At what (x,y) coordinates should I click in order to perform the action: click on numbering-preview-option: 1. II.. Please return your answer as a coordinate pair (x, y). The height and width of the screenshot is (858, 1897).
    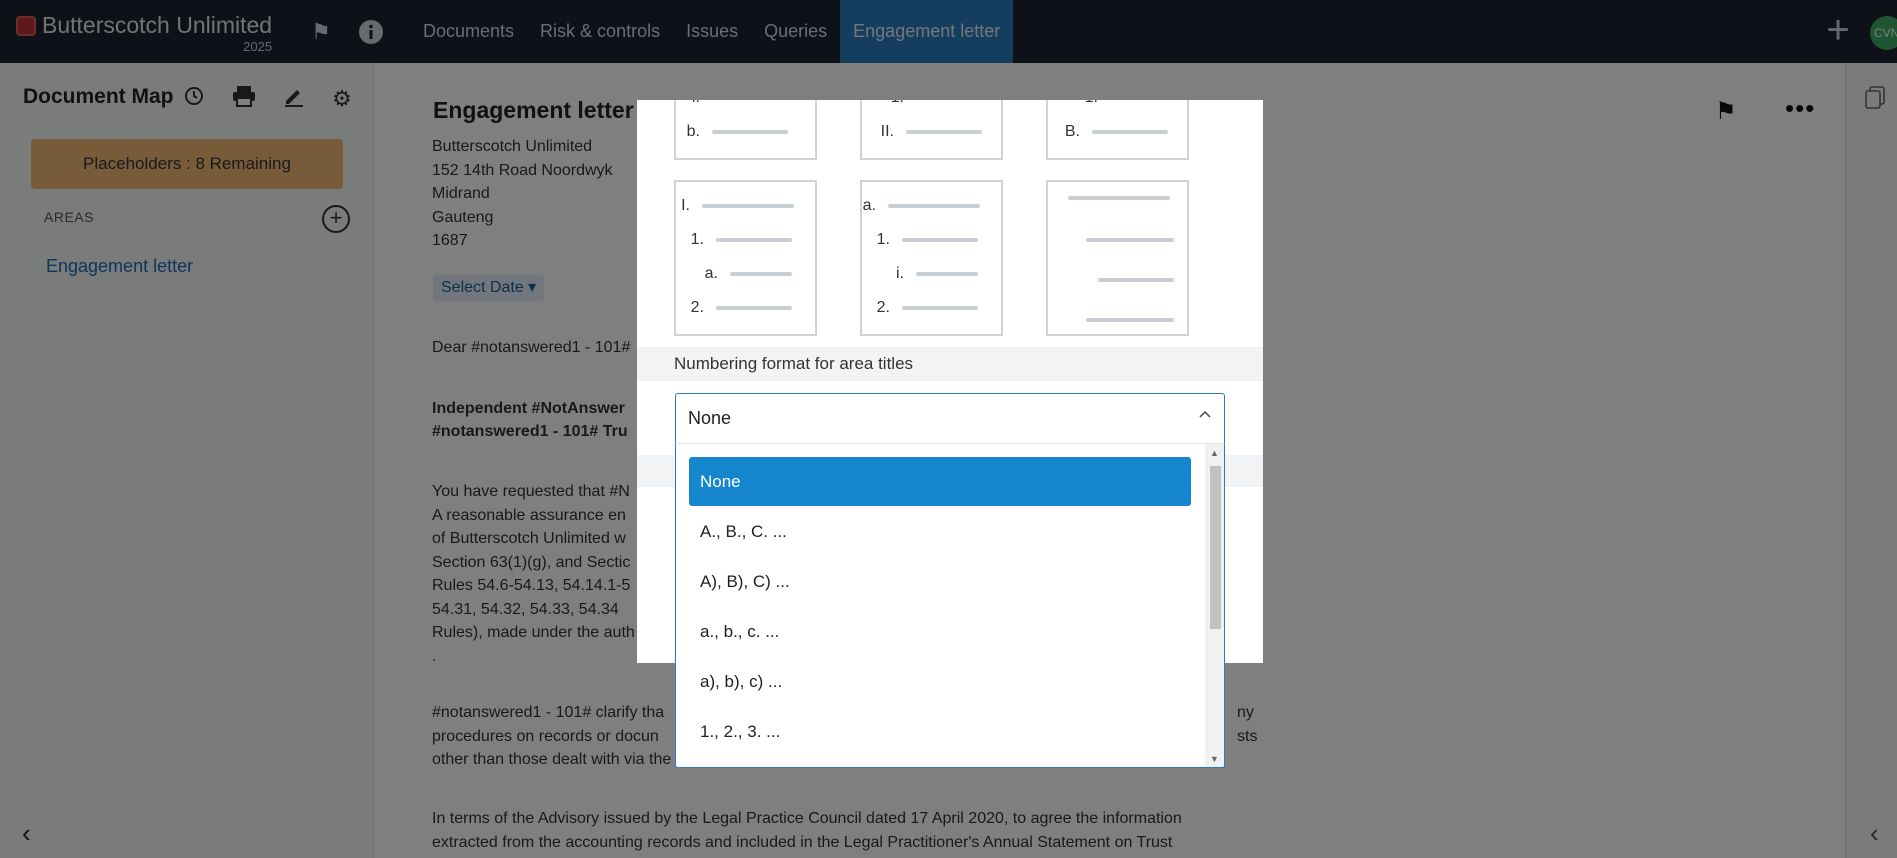
    Looking at the image, I should click on (931, 130).